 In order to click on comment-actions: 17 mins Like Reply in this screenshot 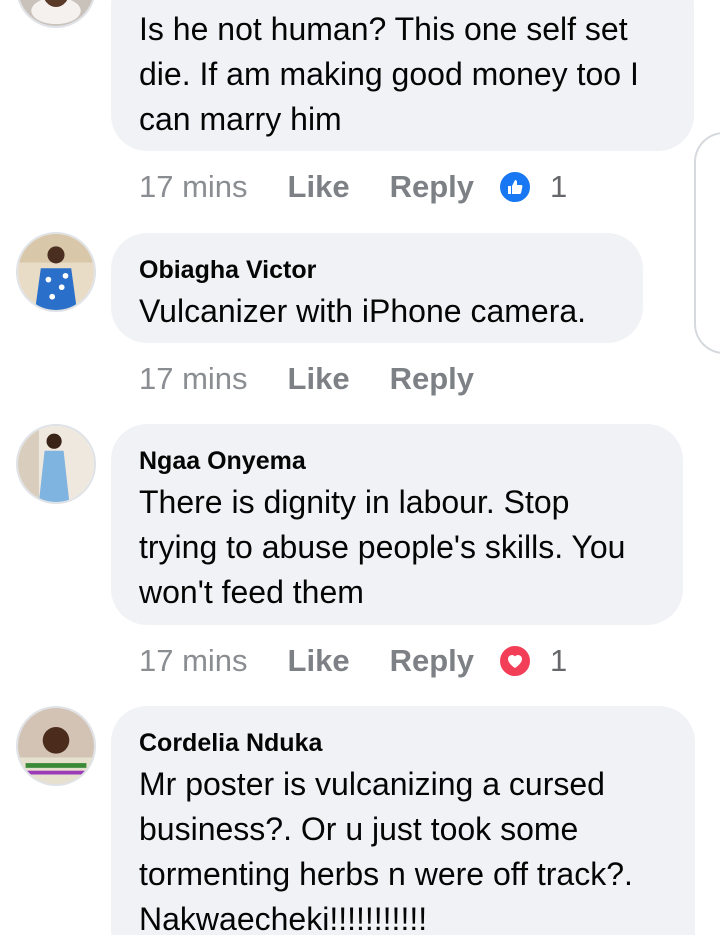, I will do `click(318, 379)`.